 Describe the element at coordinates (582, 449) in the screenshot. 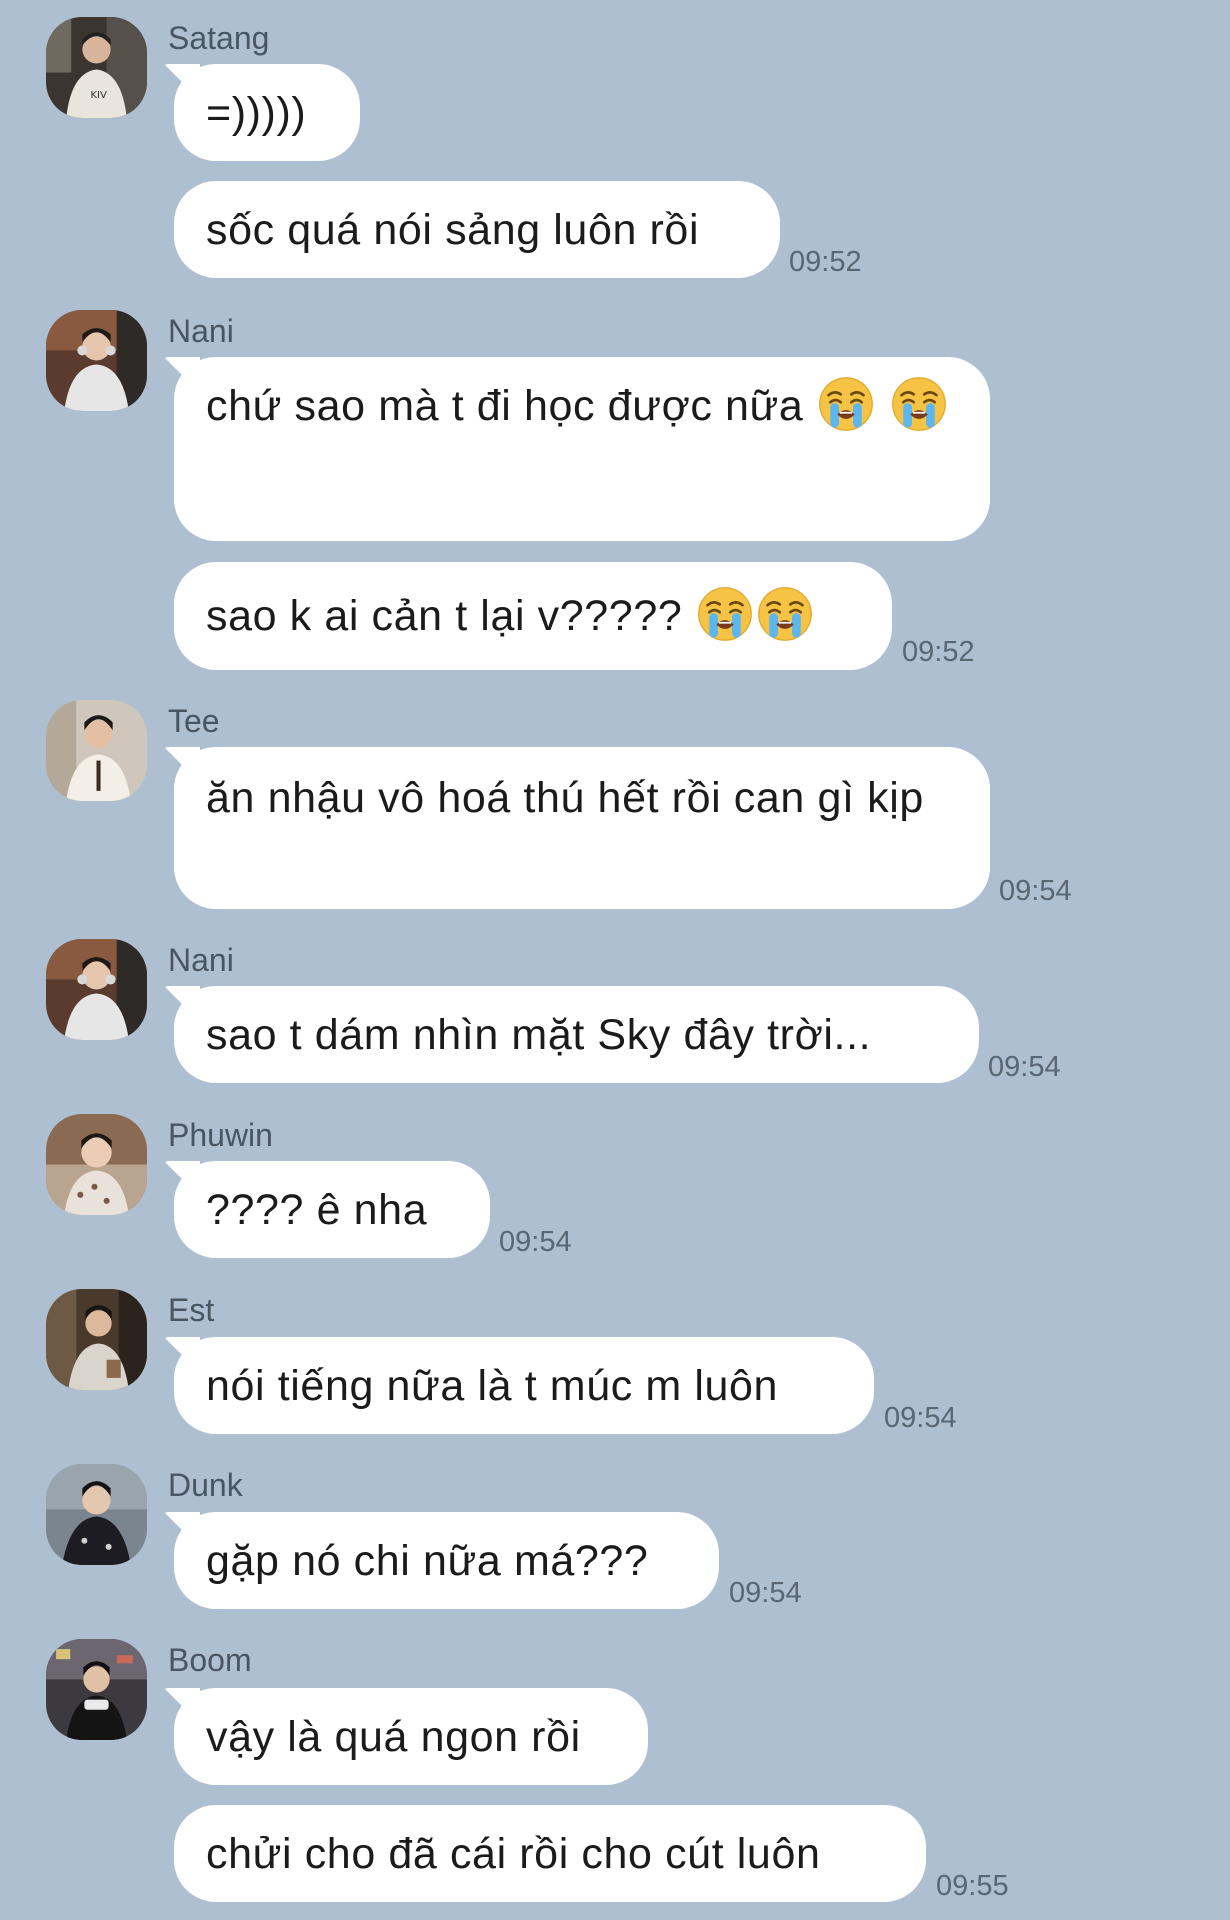

I see `message-bubble: chứ sao mà t đi học được nữa` at that location.